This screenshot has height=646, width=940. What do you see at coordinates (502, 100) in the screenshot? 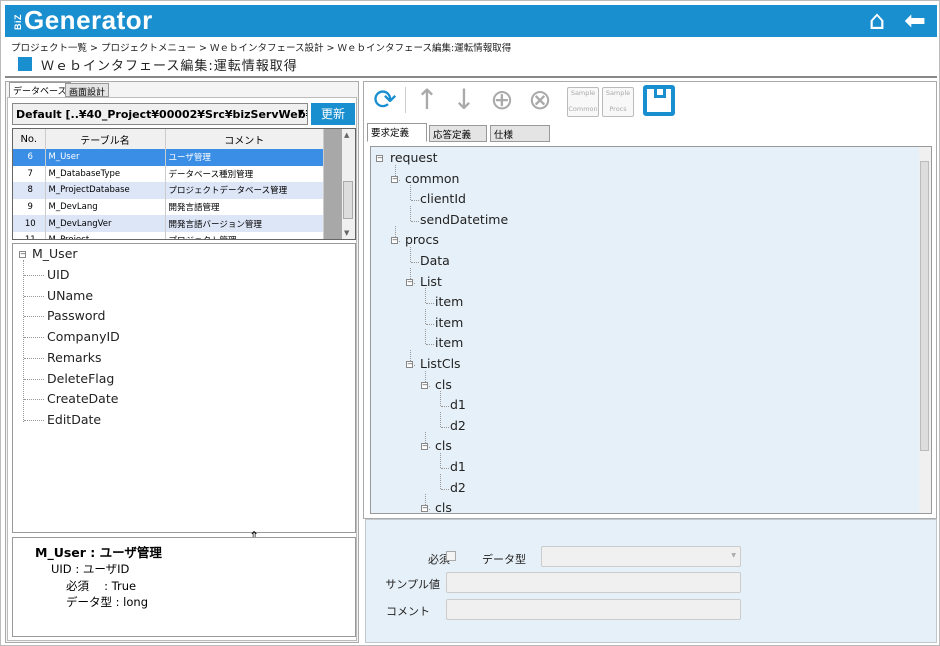
I see `plus-circle-icon: ⊕` at bounding box center [502, 100].